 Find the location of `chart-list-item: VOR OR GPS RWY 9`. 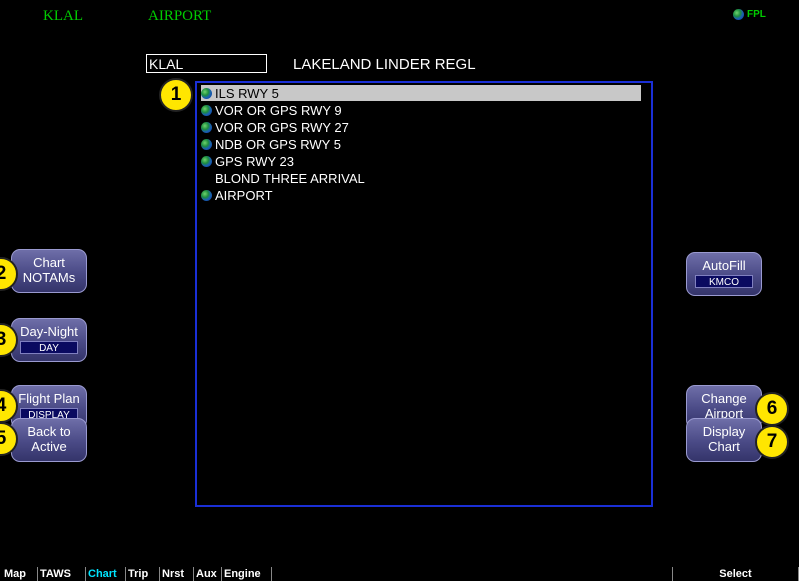

chart-list-item: VOR OR GPS RWY 9 is located at coordinates (271, 110).